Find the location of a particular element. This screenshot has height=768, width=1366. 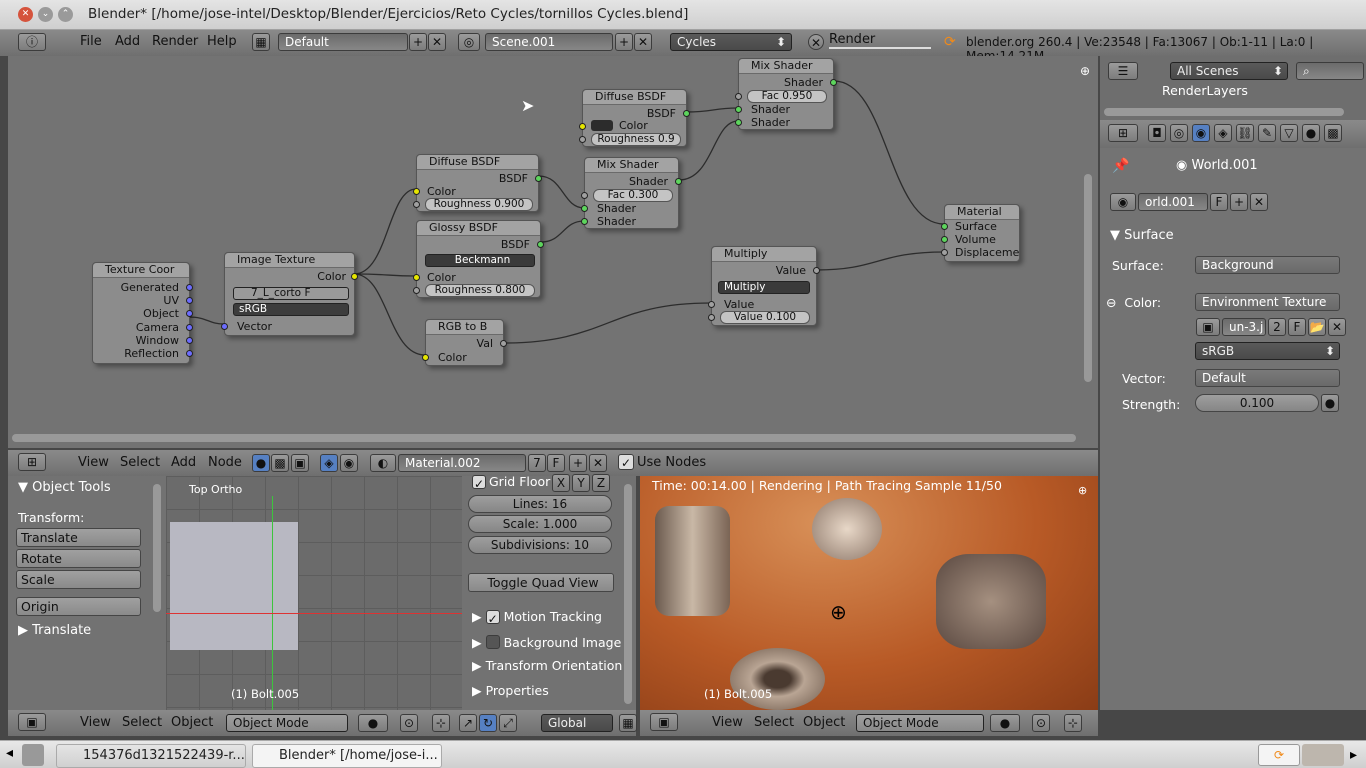

render-engine-select: Cycles ⬍ is located at coordinates (731, 42).